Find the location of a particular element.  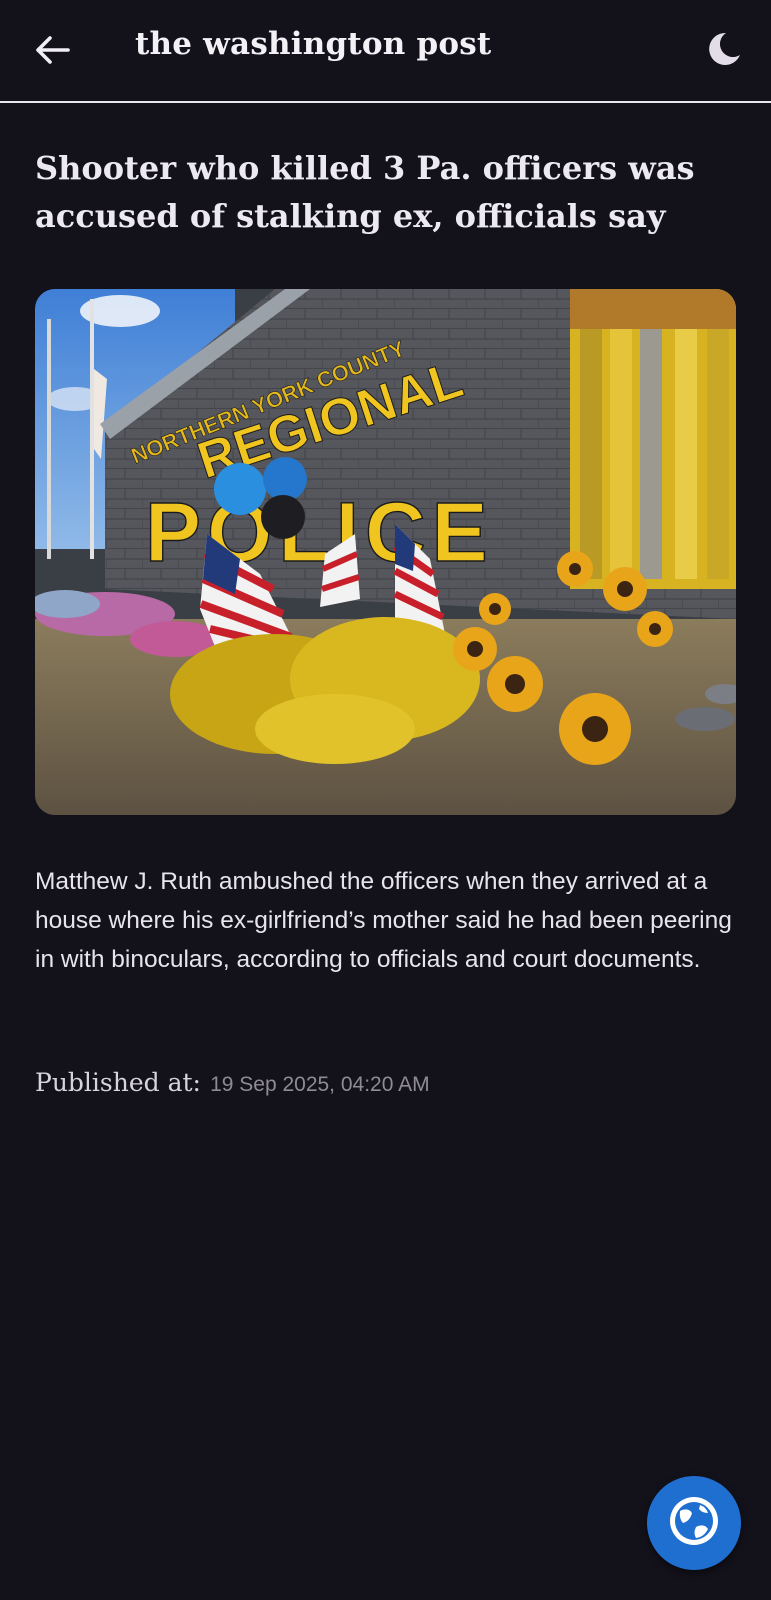

back-button is located at coordinates (52, 52).